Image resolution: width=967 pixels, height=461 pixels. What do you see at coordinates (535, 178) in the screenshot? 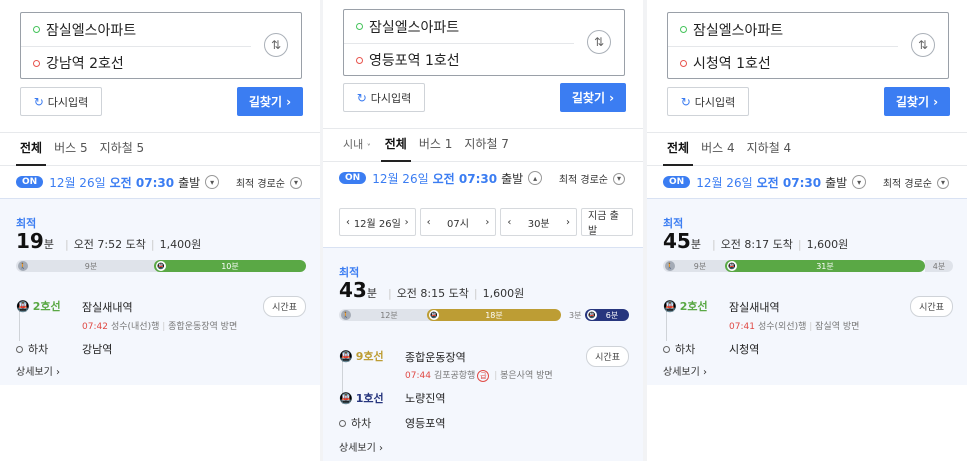
I see `chevron-up-icon: ▴` at bounding box center [535, 178].